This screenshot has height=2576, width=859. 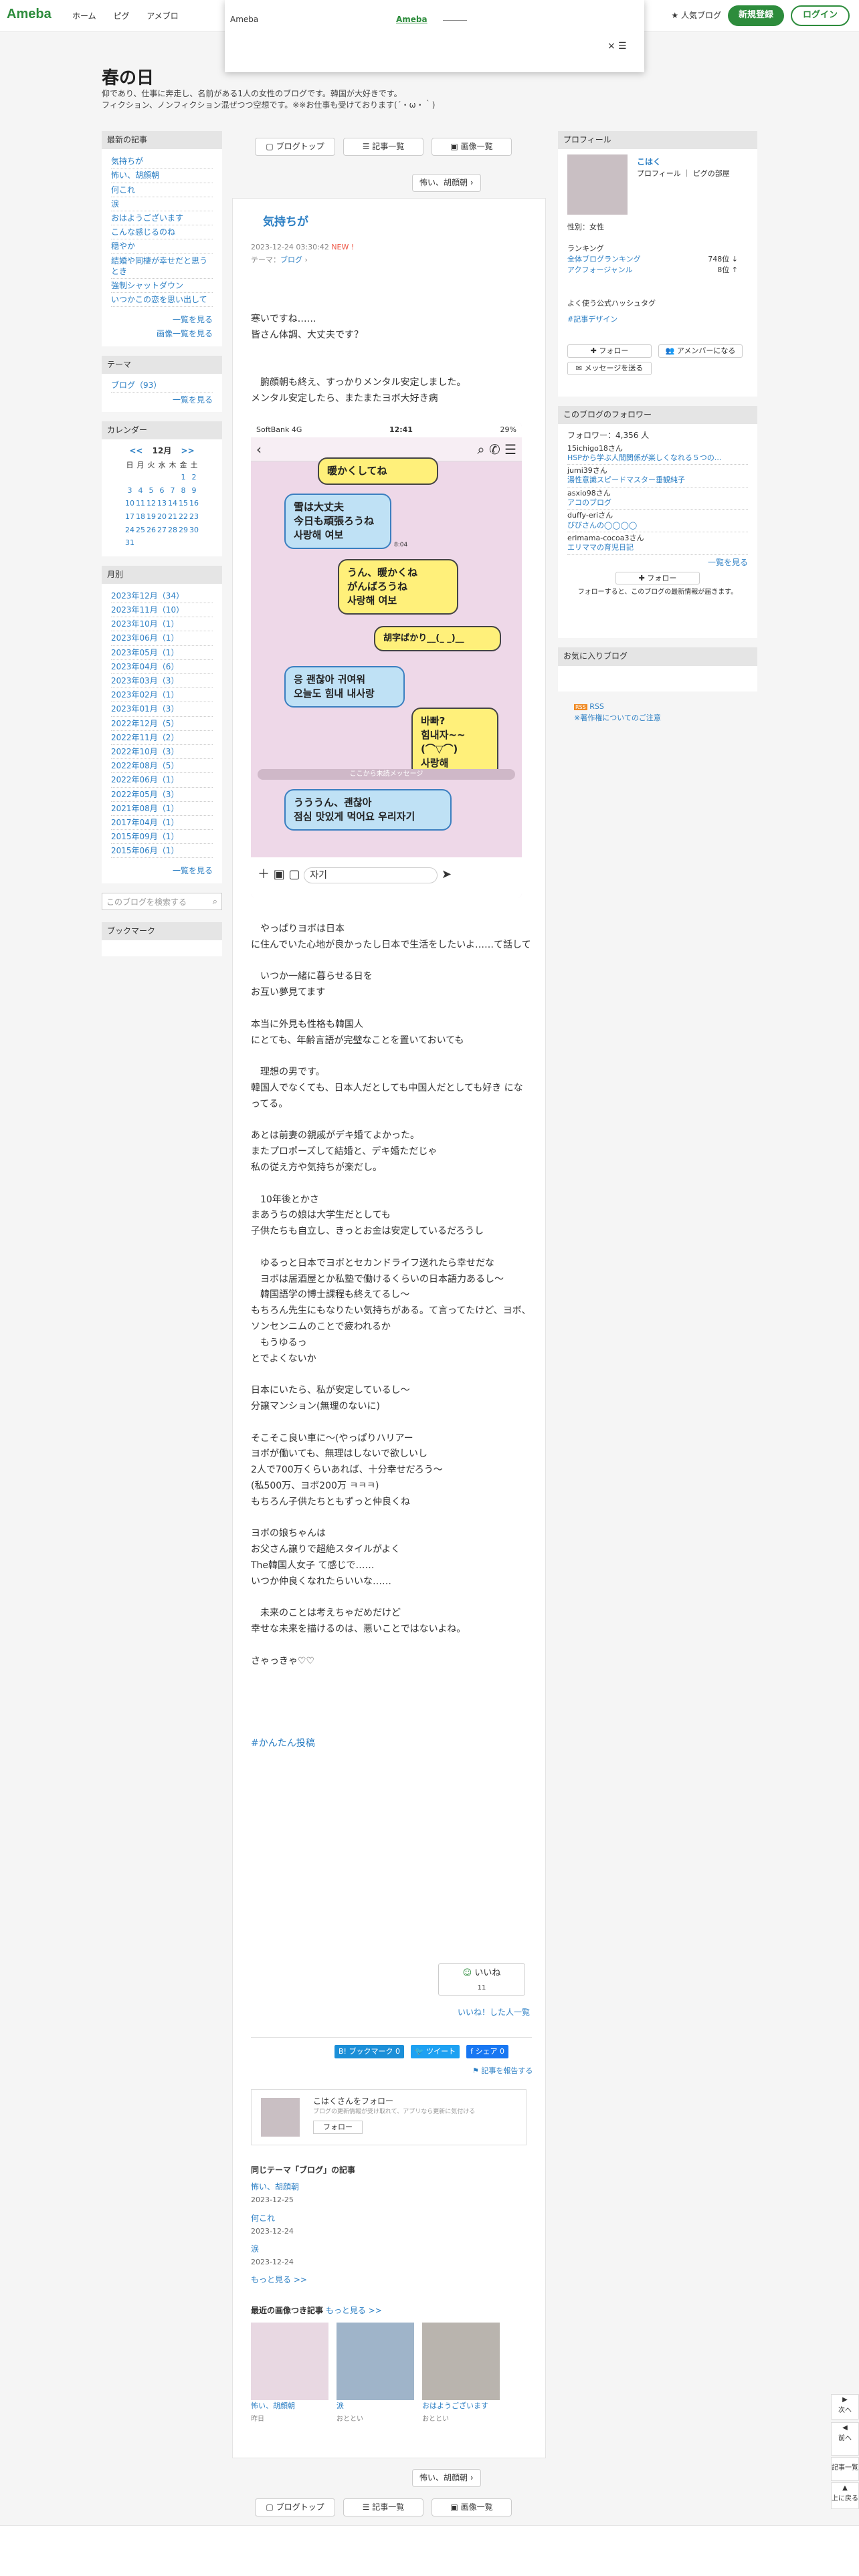 I want to click on cal-day: 23, so click(x=194, y=517).